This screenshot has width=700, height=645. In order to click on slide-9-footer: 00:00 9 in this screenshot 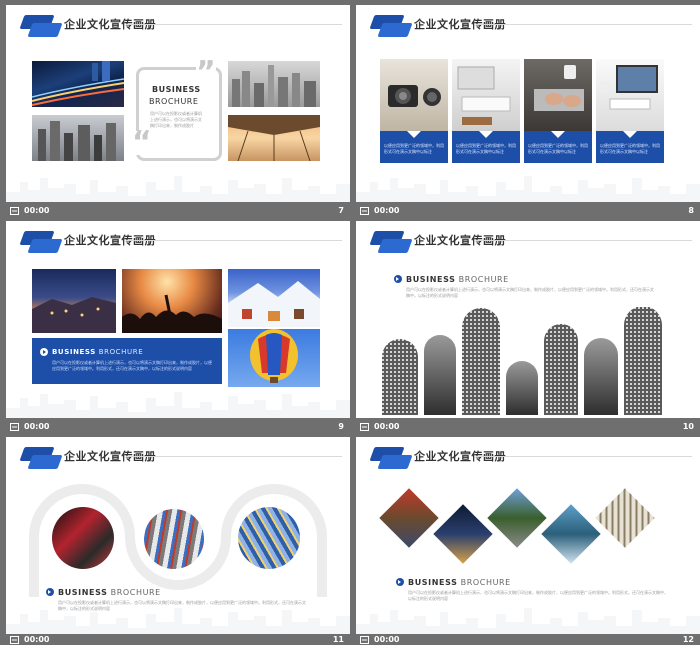, I will do `click(178, 427)`.